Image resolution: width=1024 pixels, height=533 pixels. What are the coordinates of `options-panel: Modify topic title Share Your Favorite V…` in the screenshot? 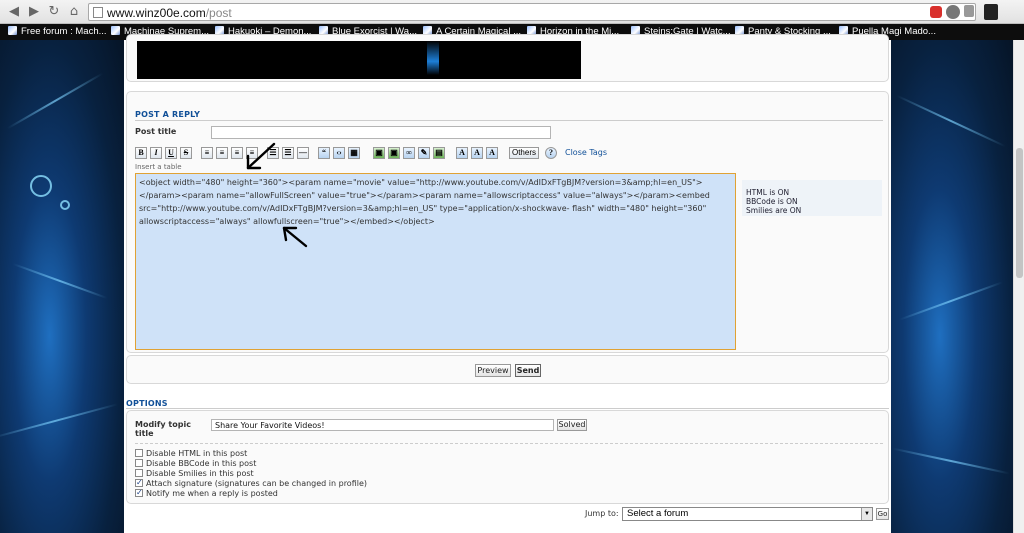 It's located at (507, 457).